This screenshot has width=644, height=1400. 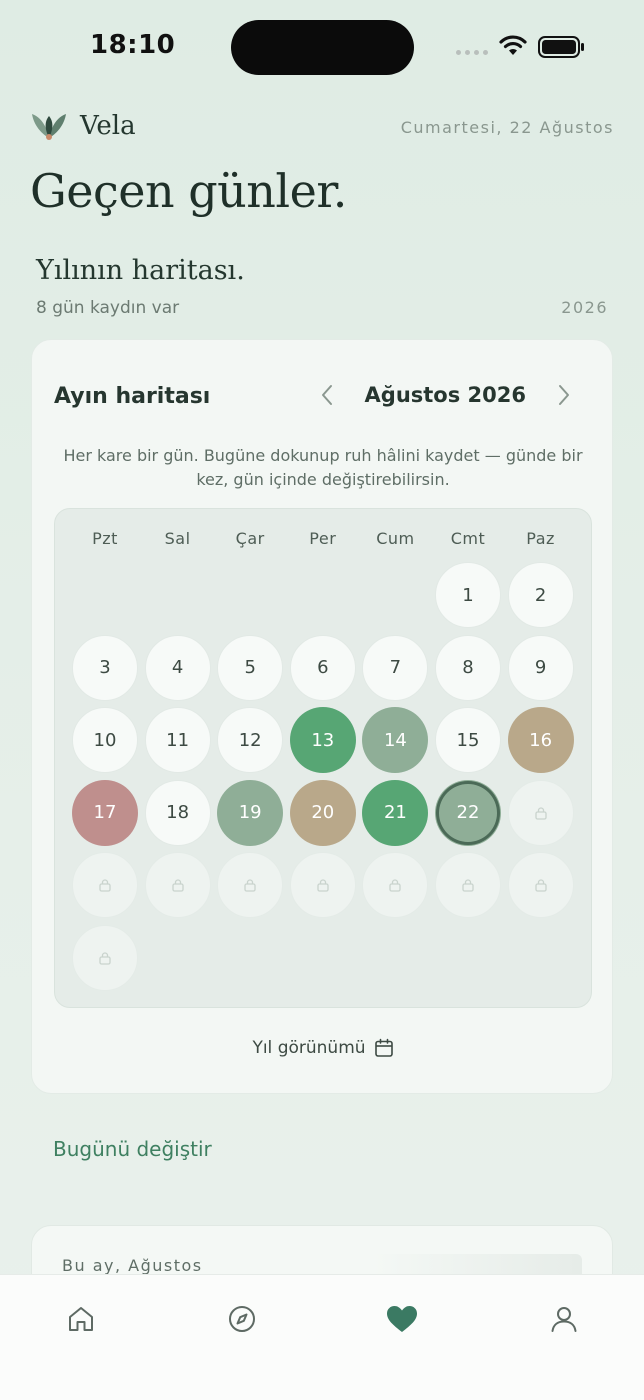 I want to click on year-label: 2026, so click(x=584, y=307).